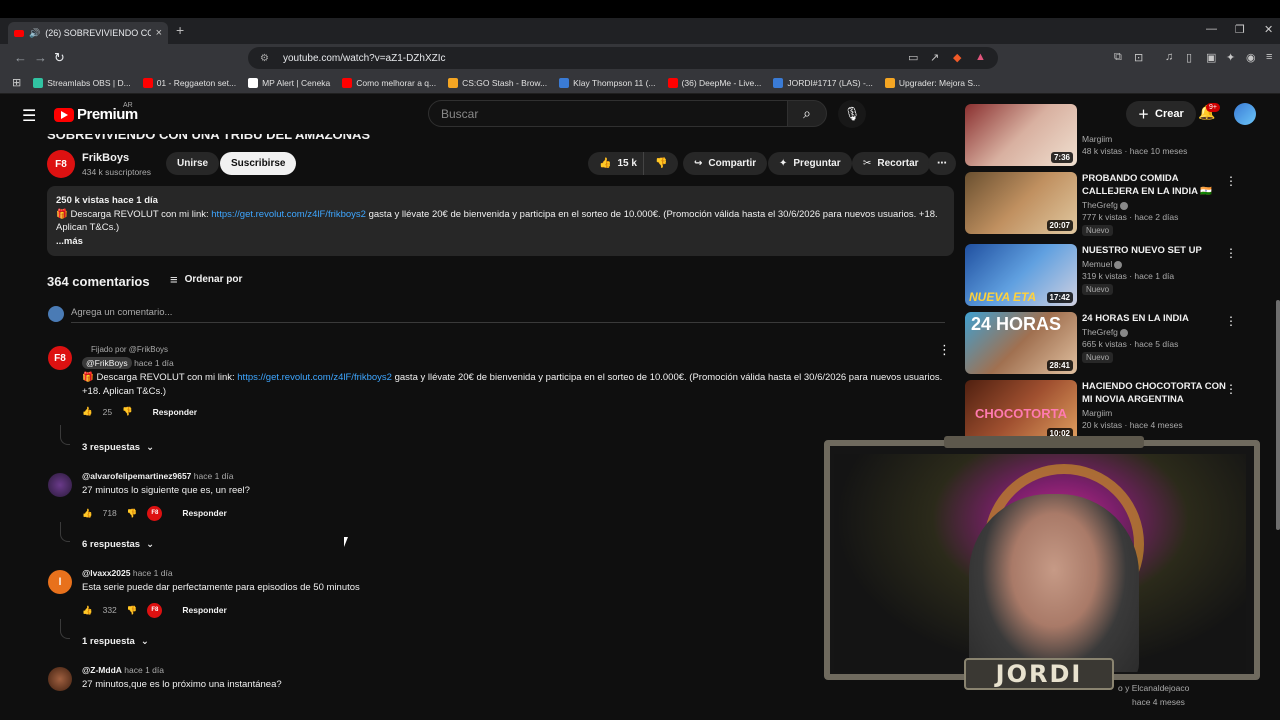  What do you see at coordinates (159, 33) in the screenshot?
I see `tab-close-icon: ×` at bounding box center [159, 33].